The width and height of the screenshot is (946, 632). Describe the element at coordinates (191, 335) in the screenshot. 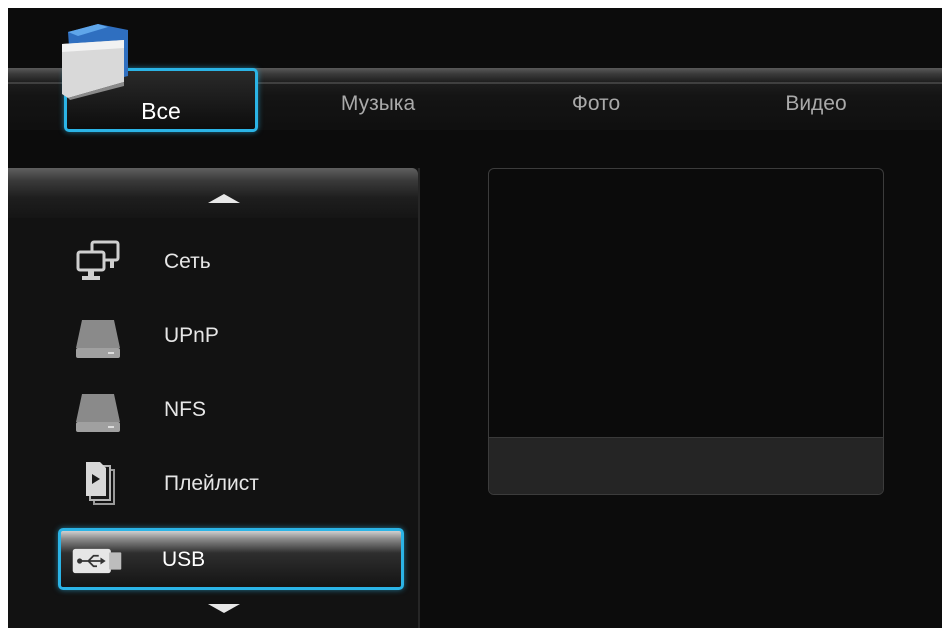

I see `list-item-label: UPnP` at that location.